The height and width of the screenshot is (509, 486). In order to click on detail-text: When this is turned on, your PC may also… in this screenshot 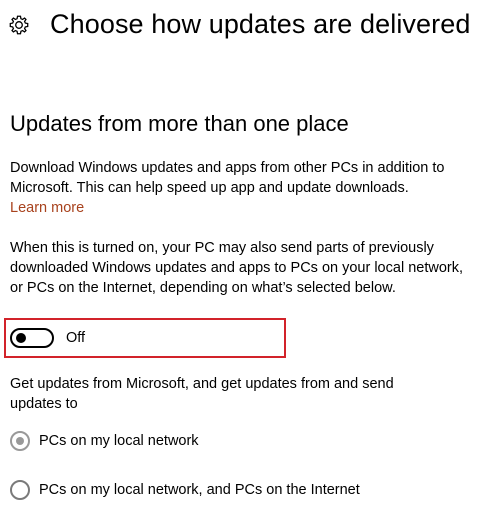, I will do `click(236, 268)`.